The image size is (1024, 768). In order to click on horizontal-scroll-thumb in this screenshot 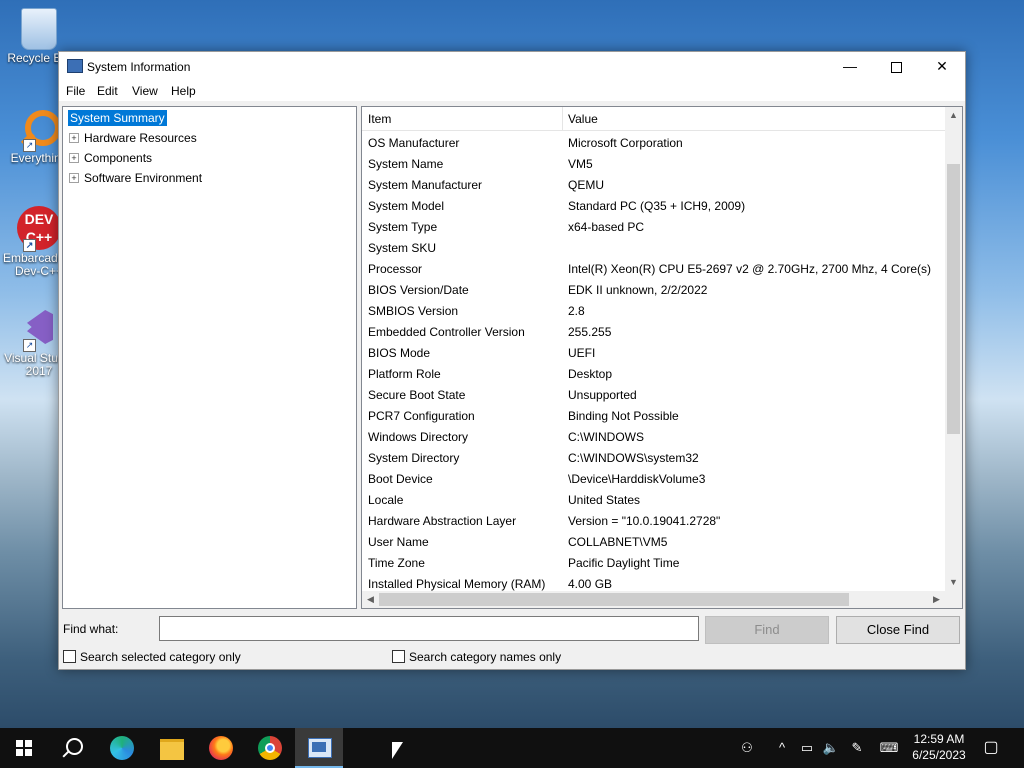, I will do `click(614, 599)`.